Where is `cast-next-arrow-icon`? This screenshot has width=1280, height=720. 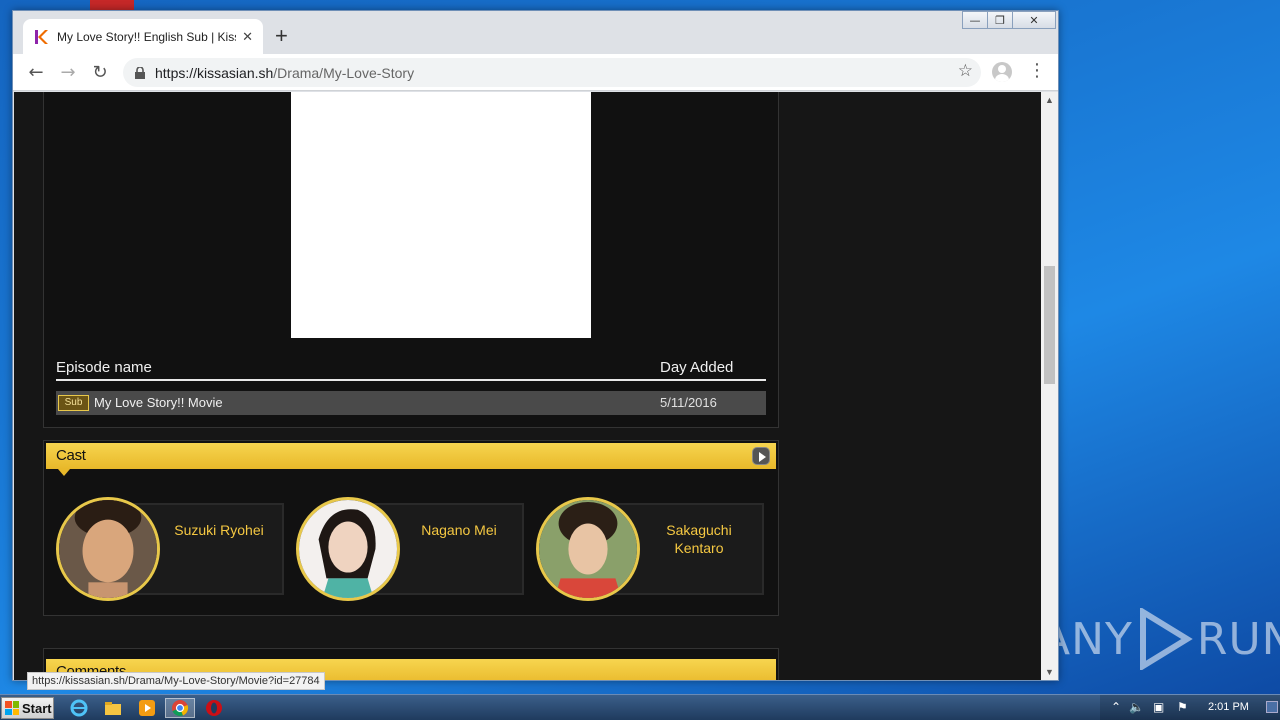 cast-next-arrow-icon is located at coordinates (761, 456).